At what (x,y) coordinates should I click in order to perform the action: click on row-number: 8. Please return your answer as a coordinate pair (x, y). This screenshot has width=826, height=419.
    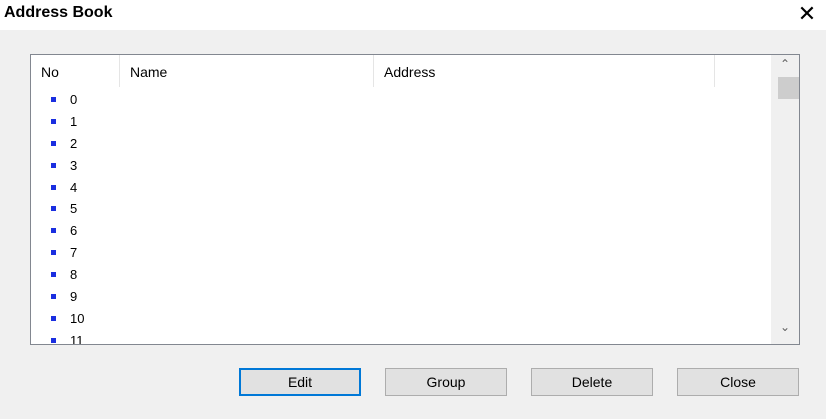
    Looking at the image, I should click on (74, 275).